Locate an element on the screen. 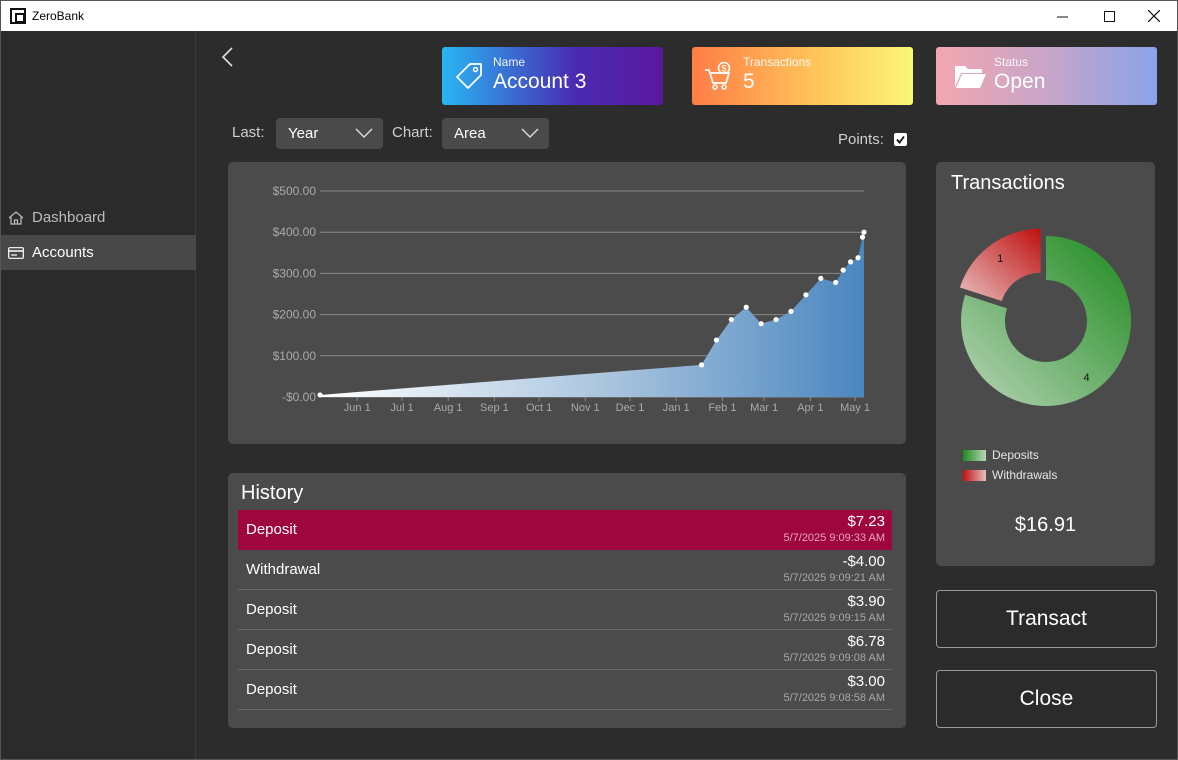 The height and width of the screenshot is (760, 1178). chart-type-value: Area is located at coordinates (470, 133).